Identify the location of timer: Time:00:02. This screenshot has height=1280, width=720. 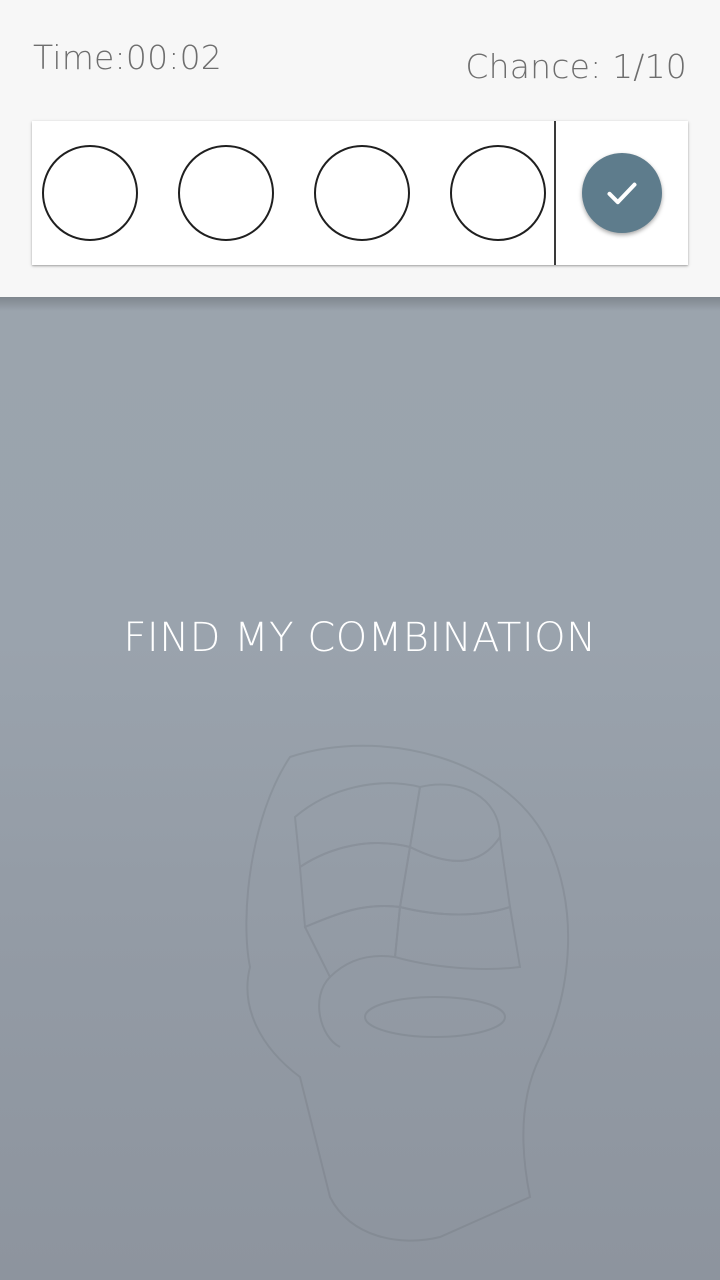
(127, 57).